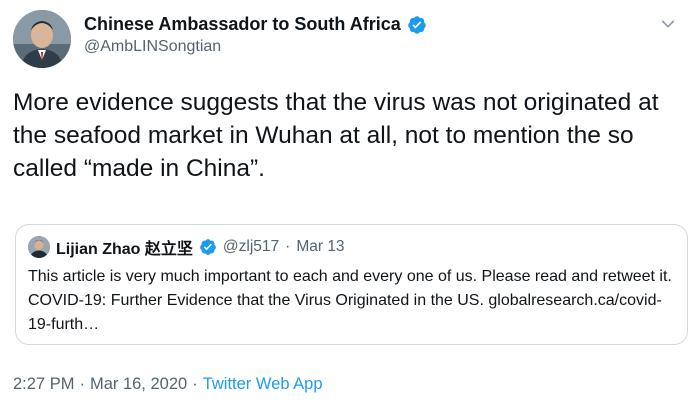 The height and width of the screenshot is (412, 700). What do you see at coordinates (668, 24) in the screenshot?
I see `chevron-down-icon` at bounding box center [668, 24].